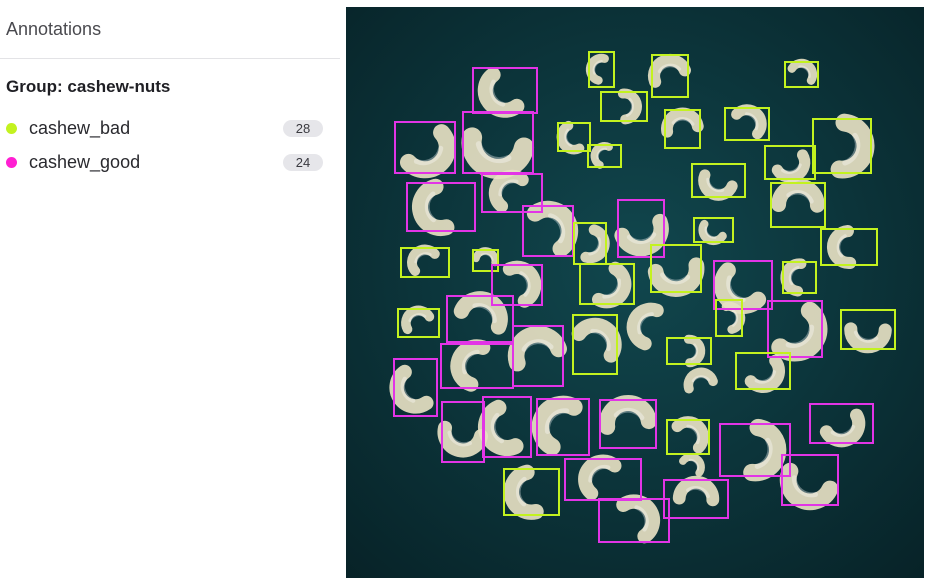 This screenshot has height=578, width=925. What do you see at coordinates (170, 128) in the screenshot?
I see `label-item-cashew-bad: cashew_bad 28` at bounding box center [170, 128].